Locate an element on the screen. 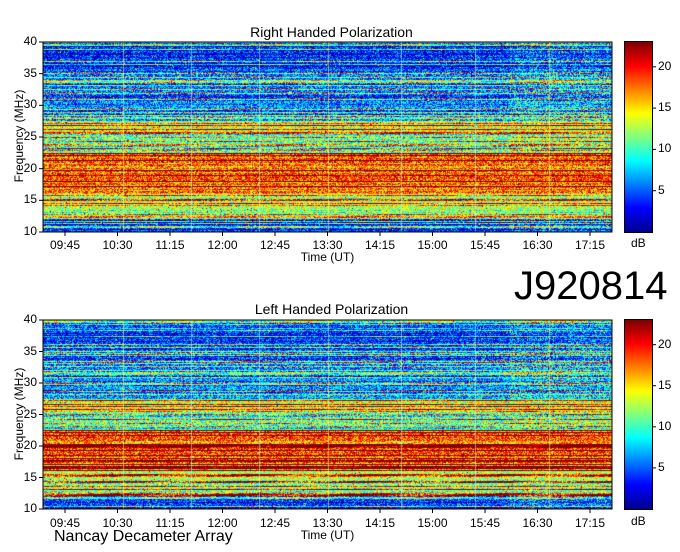 The height and width of the screenshot is (552, 680). chart-title: Right Handed Polarization is located at coordinates (331, 32).